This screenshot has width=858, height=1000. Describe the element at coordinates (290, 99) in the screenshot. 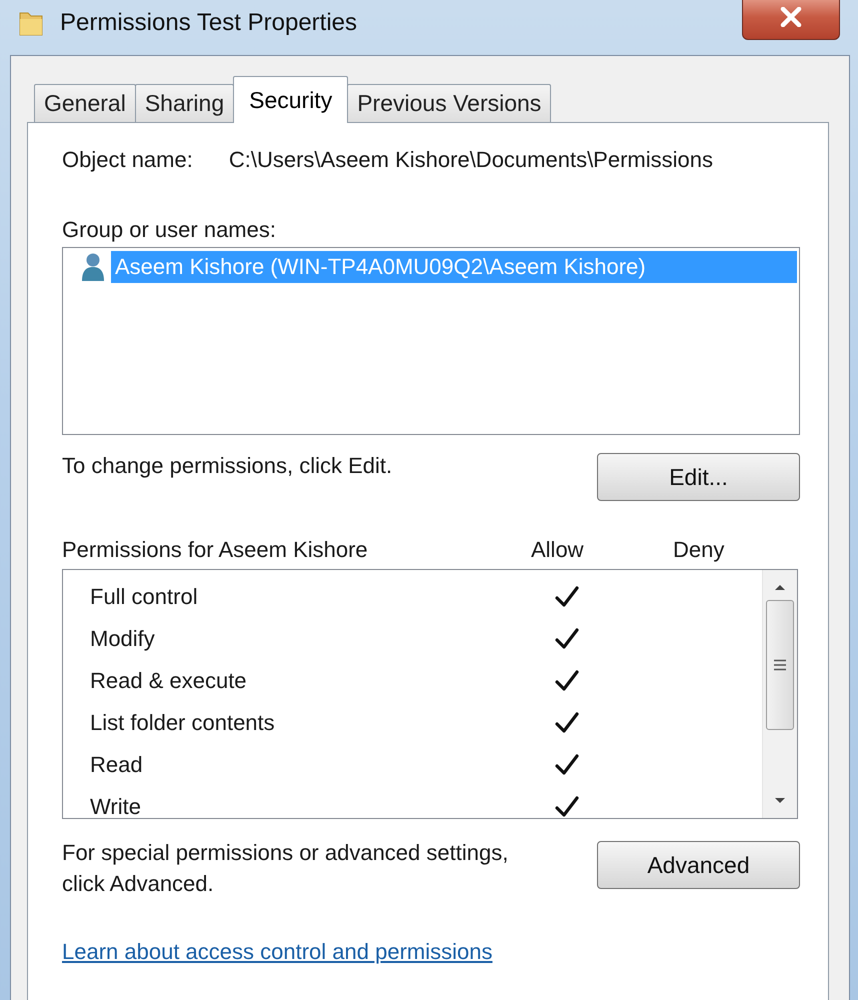

I see `tab: Security` at that location.